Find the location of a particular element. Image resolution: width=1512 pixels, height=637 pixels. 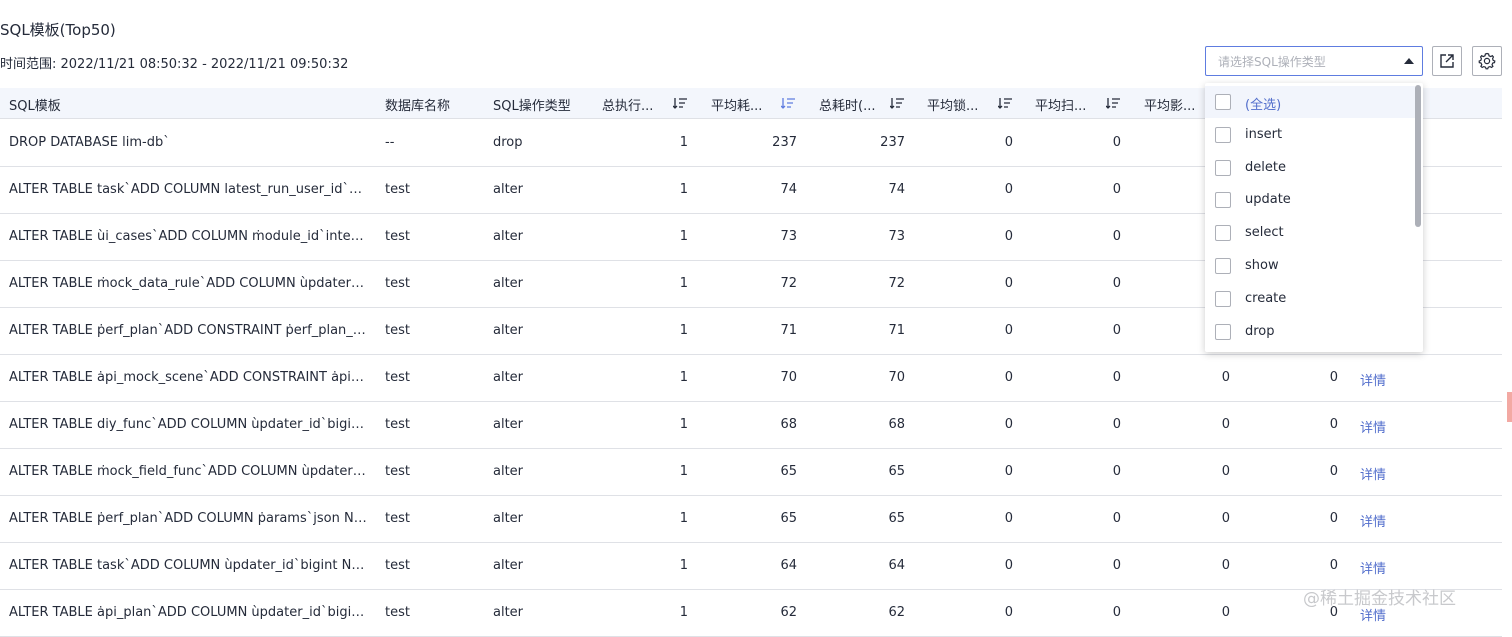

option-label: drop is located at coordinates (1260, 331).